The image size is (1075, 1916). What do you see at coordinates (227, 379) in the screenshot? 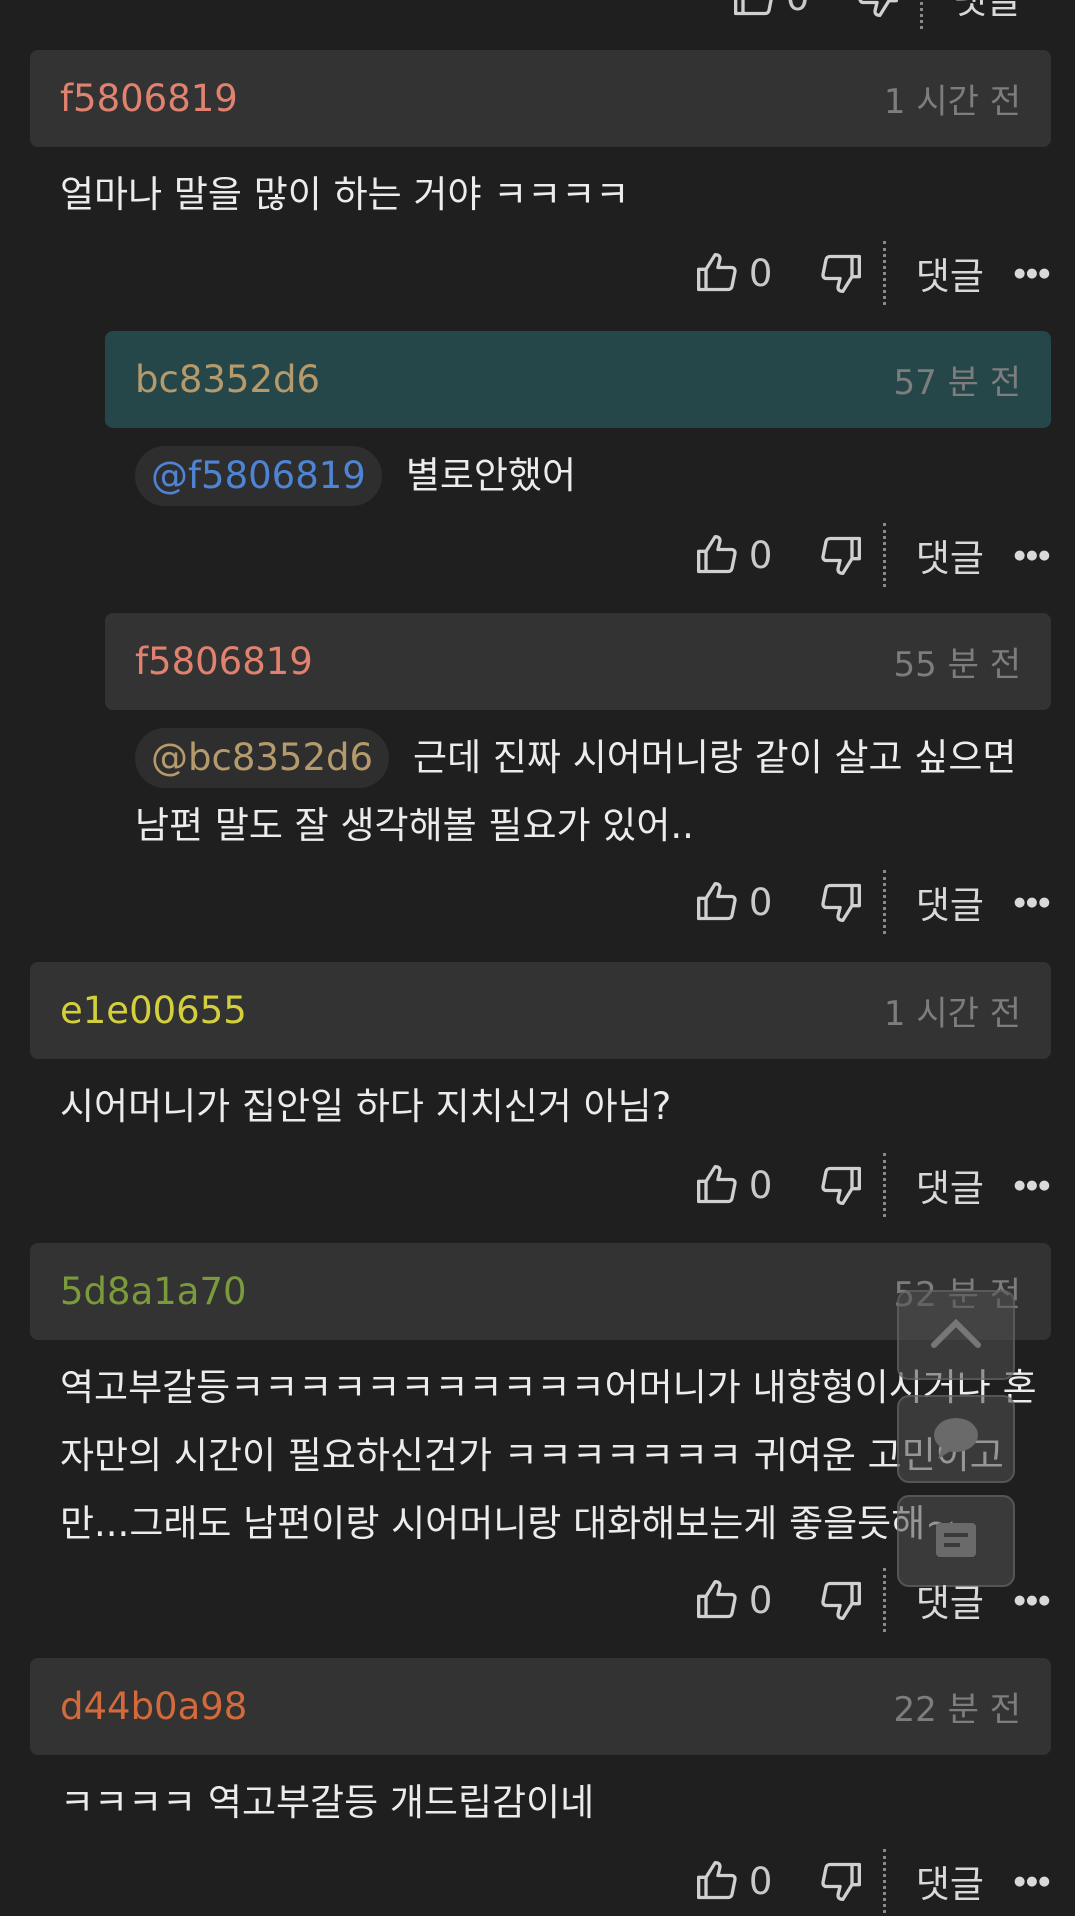
I see `username: bc8352d6` at bounding box center [227, 379].